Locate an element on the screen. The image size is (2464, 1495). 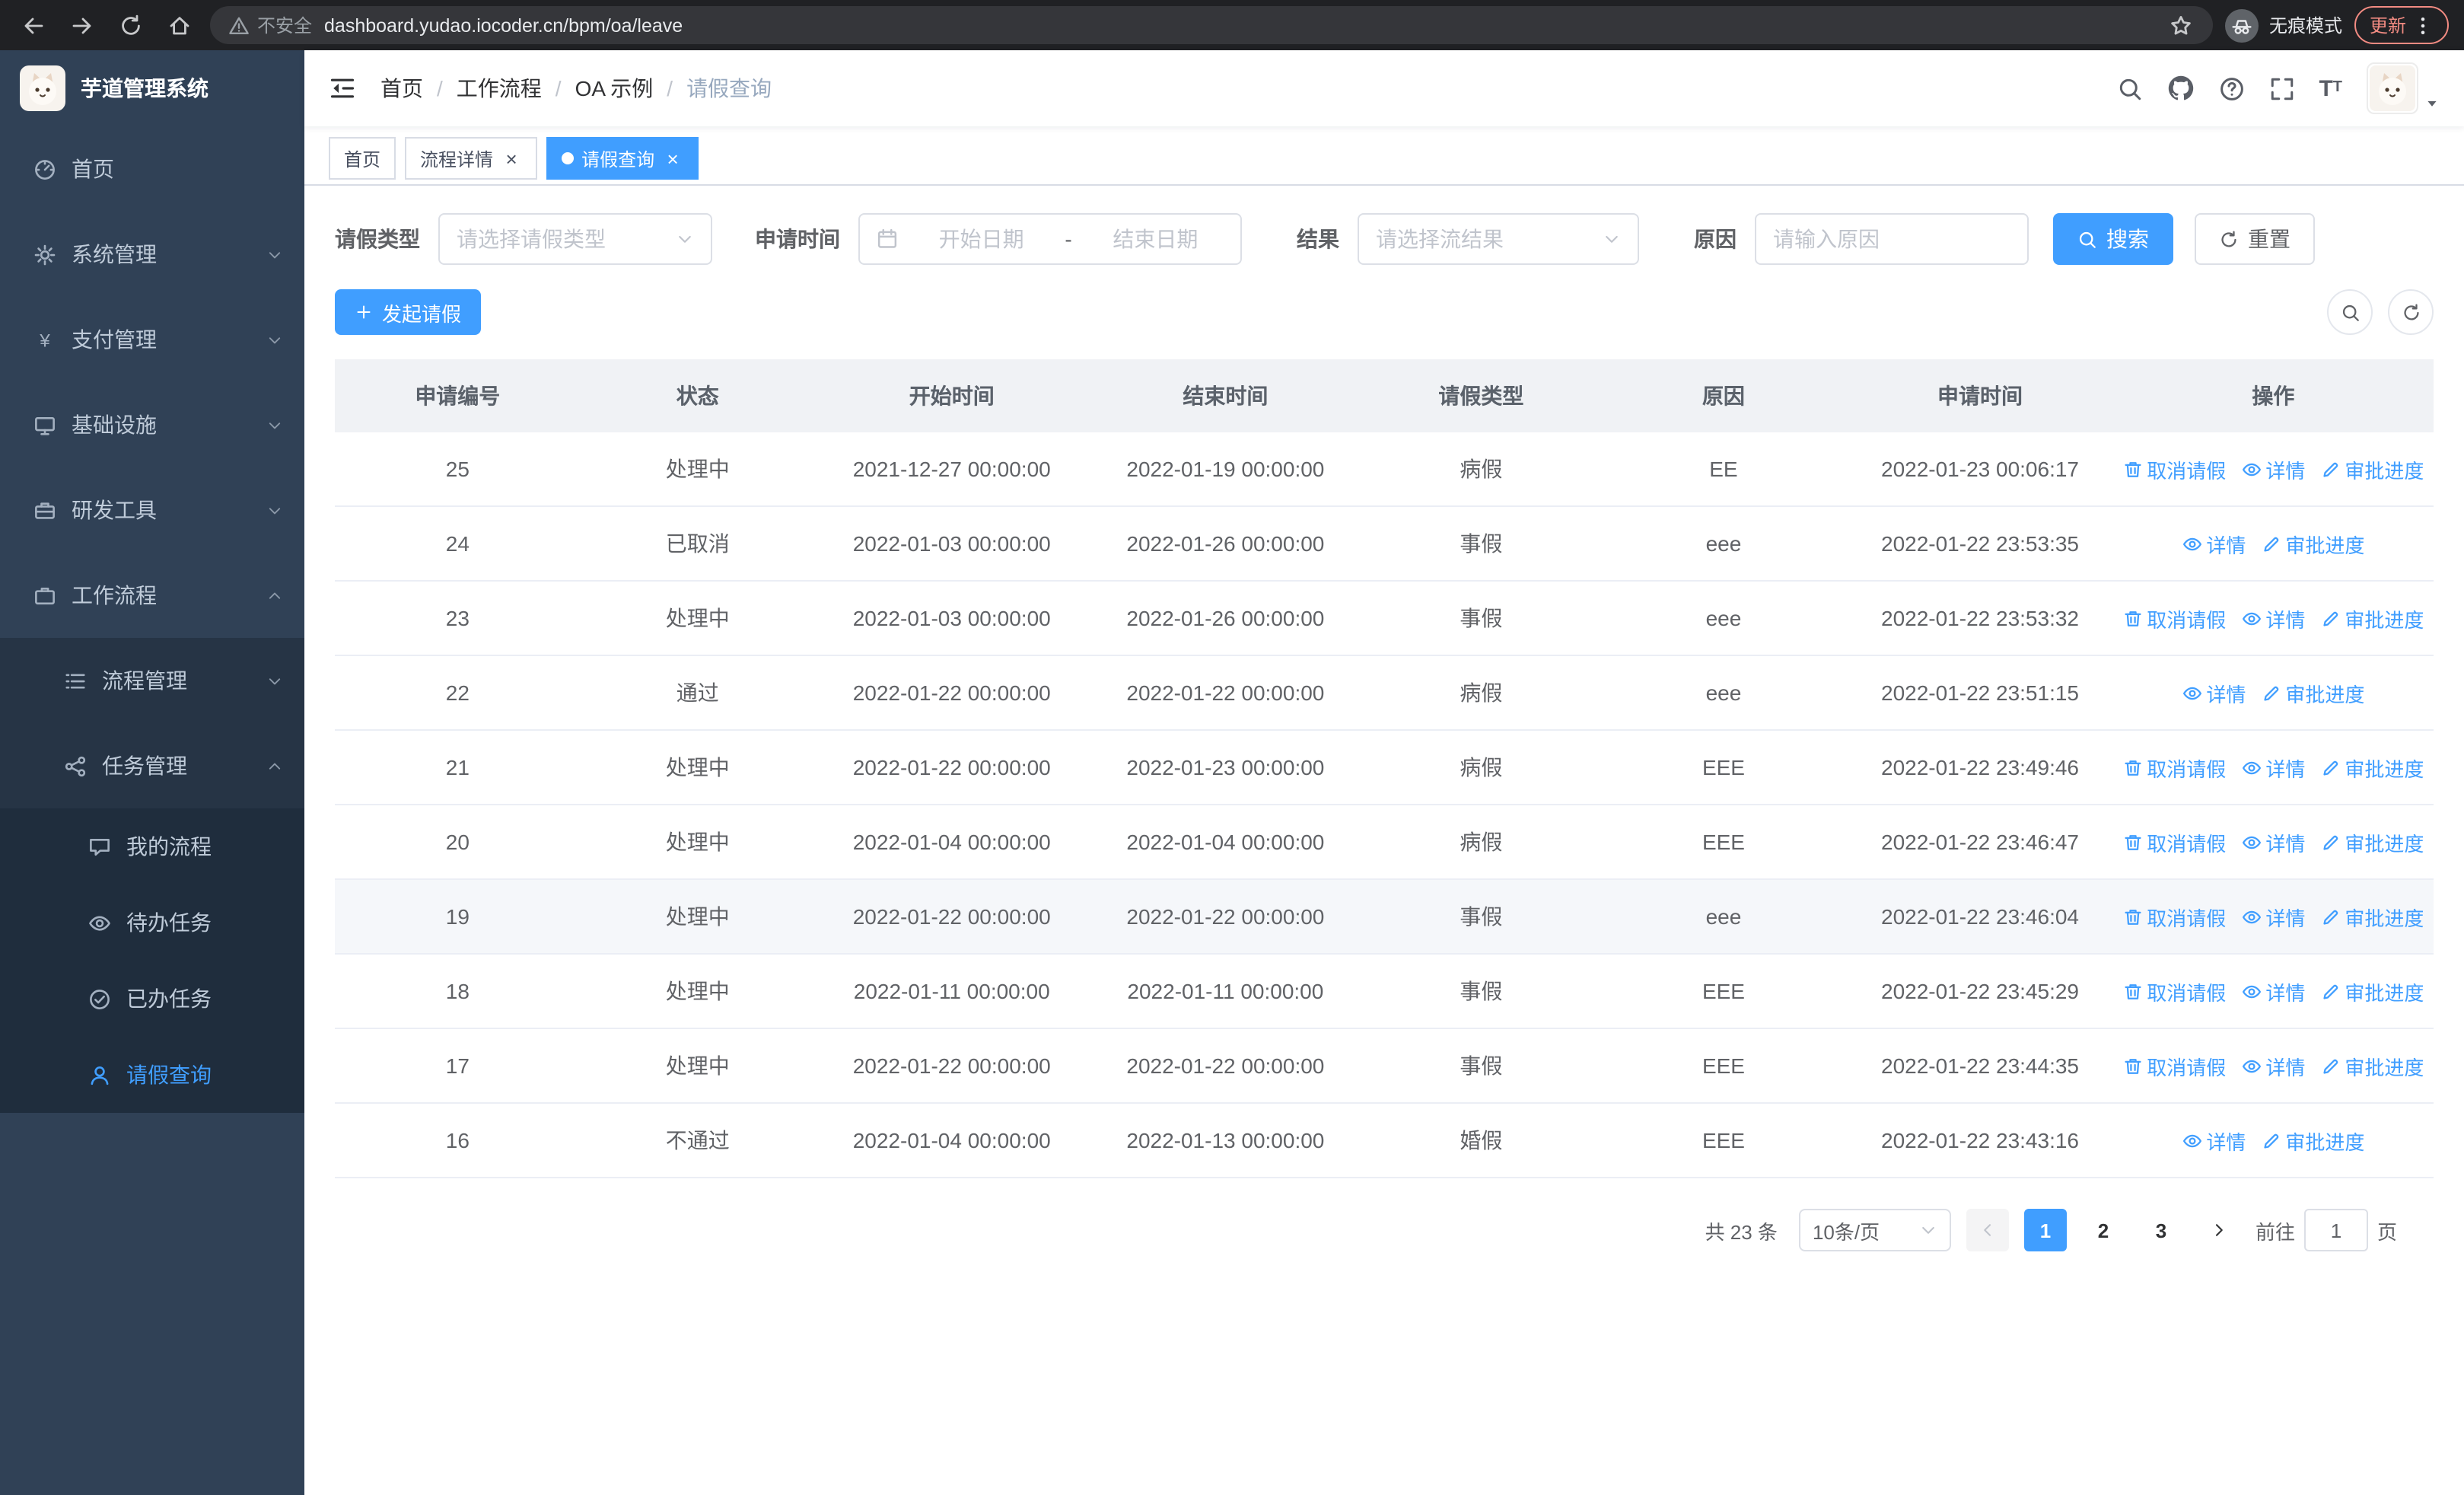
row-actions: 取消请假 详情 审批进度 is located at coordinates (2273, 1065).